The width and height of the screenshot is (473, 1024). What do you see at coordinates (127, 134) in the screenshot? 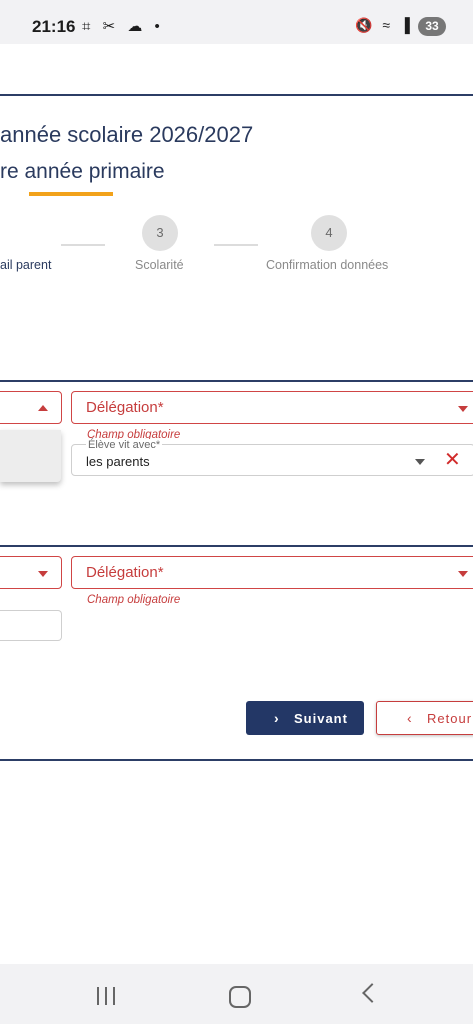
I see `page-title: année scolaire 2026/2027` at bounding box center [127, 134].